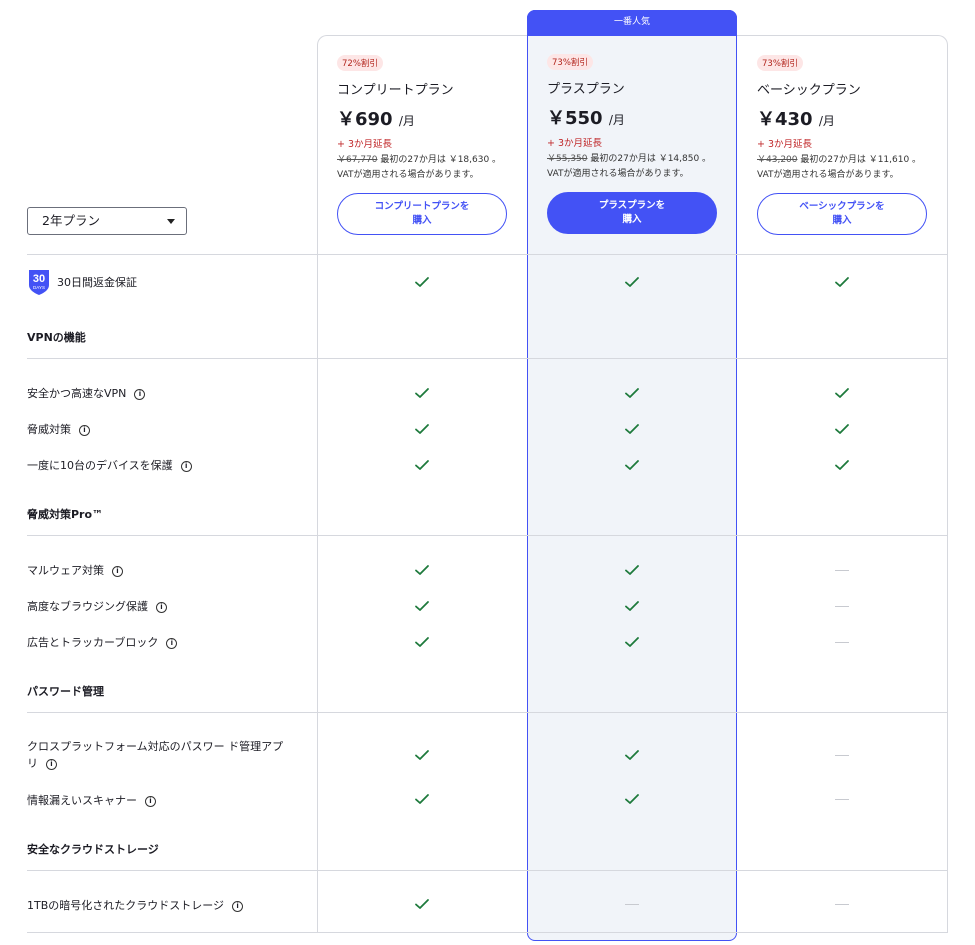 This screenshot has height=945, width=975. I want to click on most-popular-banner: 一番人気, so click(632, 23).